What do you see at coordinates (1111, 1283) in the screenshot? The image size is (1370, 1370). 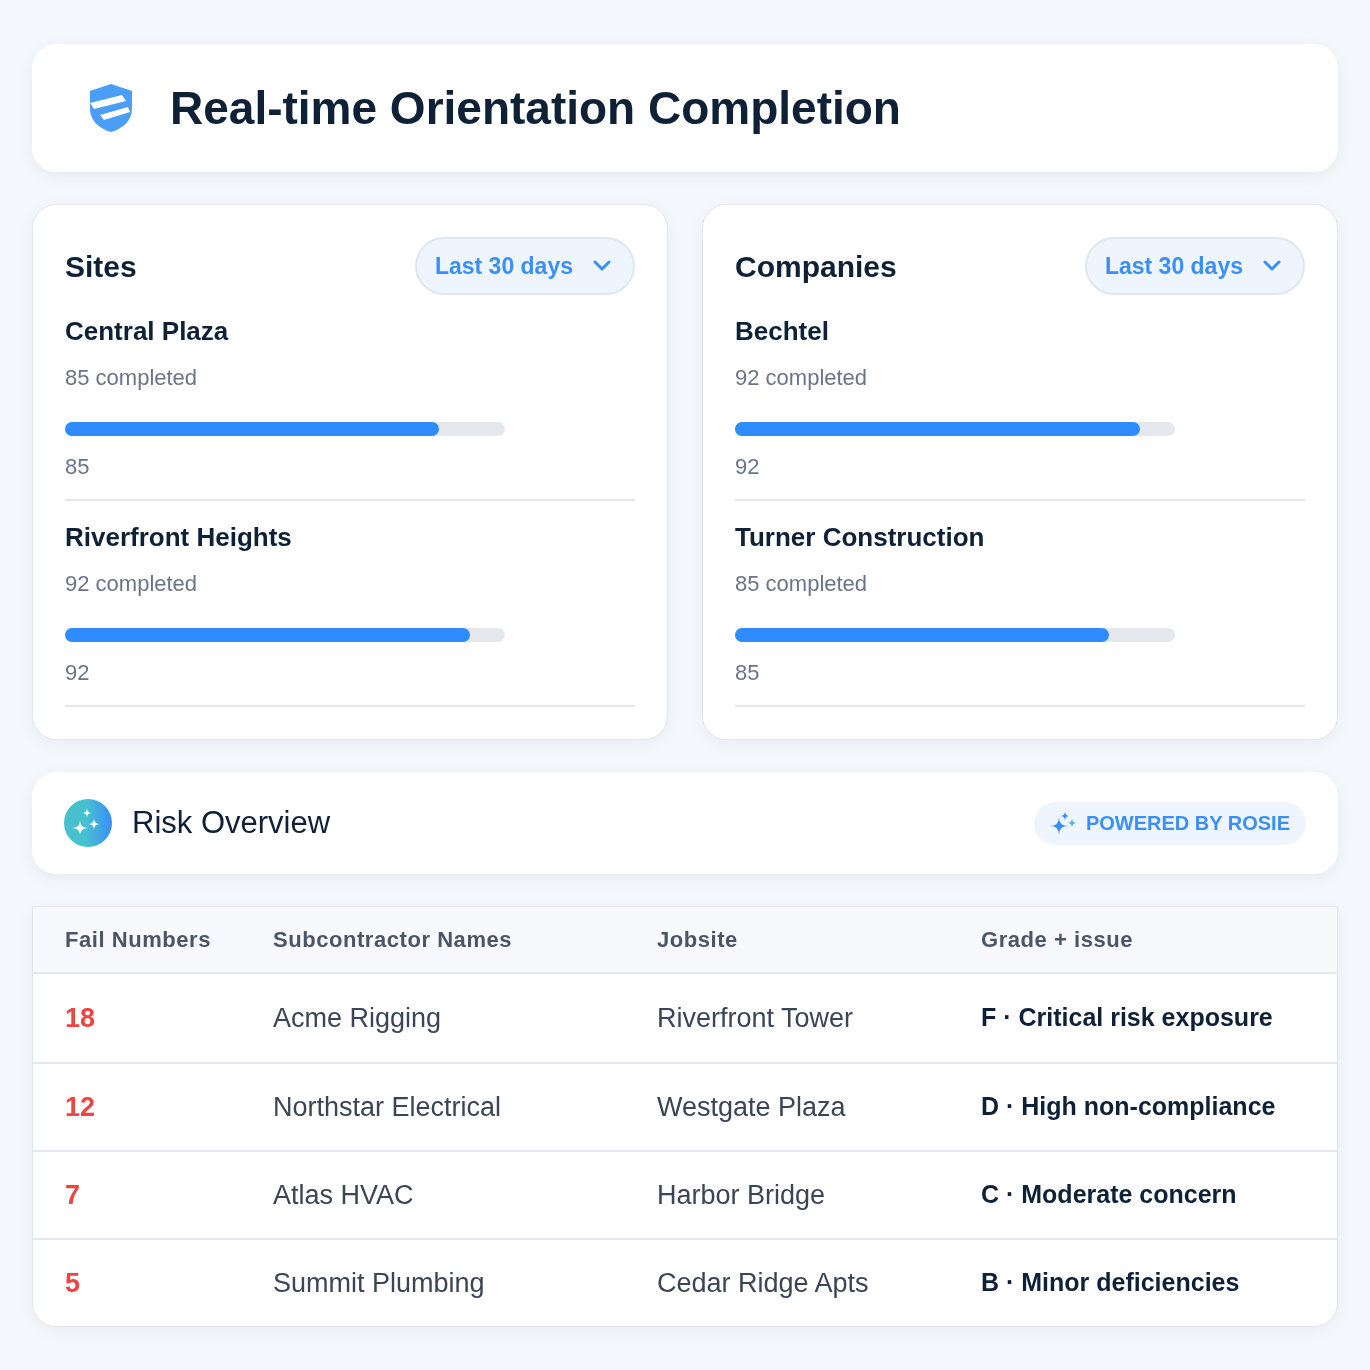 I see `grade-issue: B · Minor deficiencies` at bounding box center [1111, 1283].